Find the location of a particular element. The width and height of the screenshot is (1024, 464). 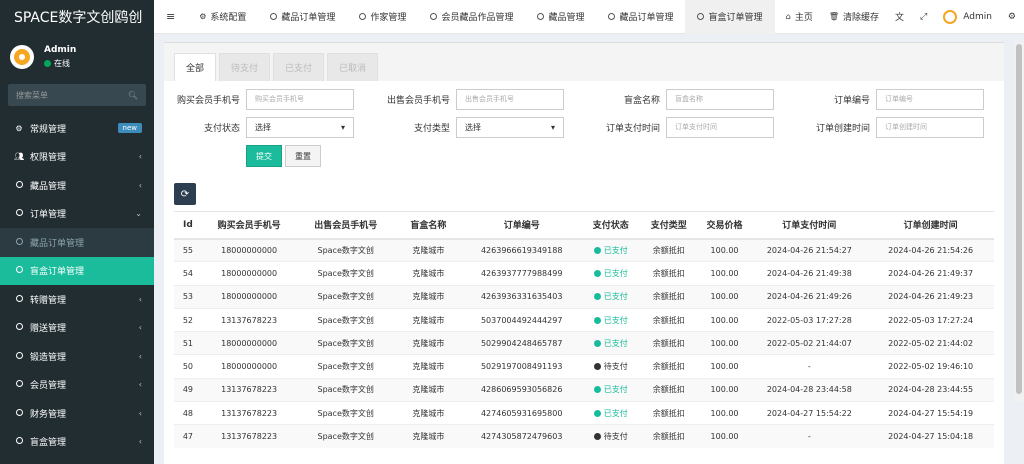

cell-order: 4263966619349188 is located at coordinates (521, 249).